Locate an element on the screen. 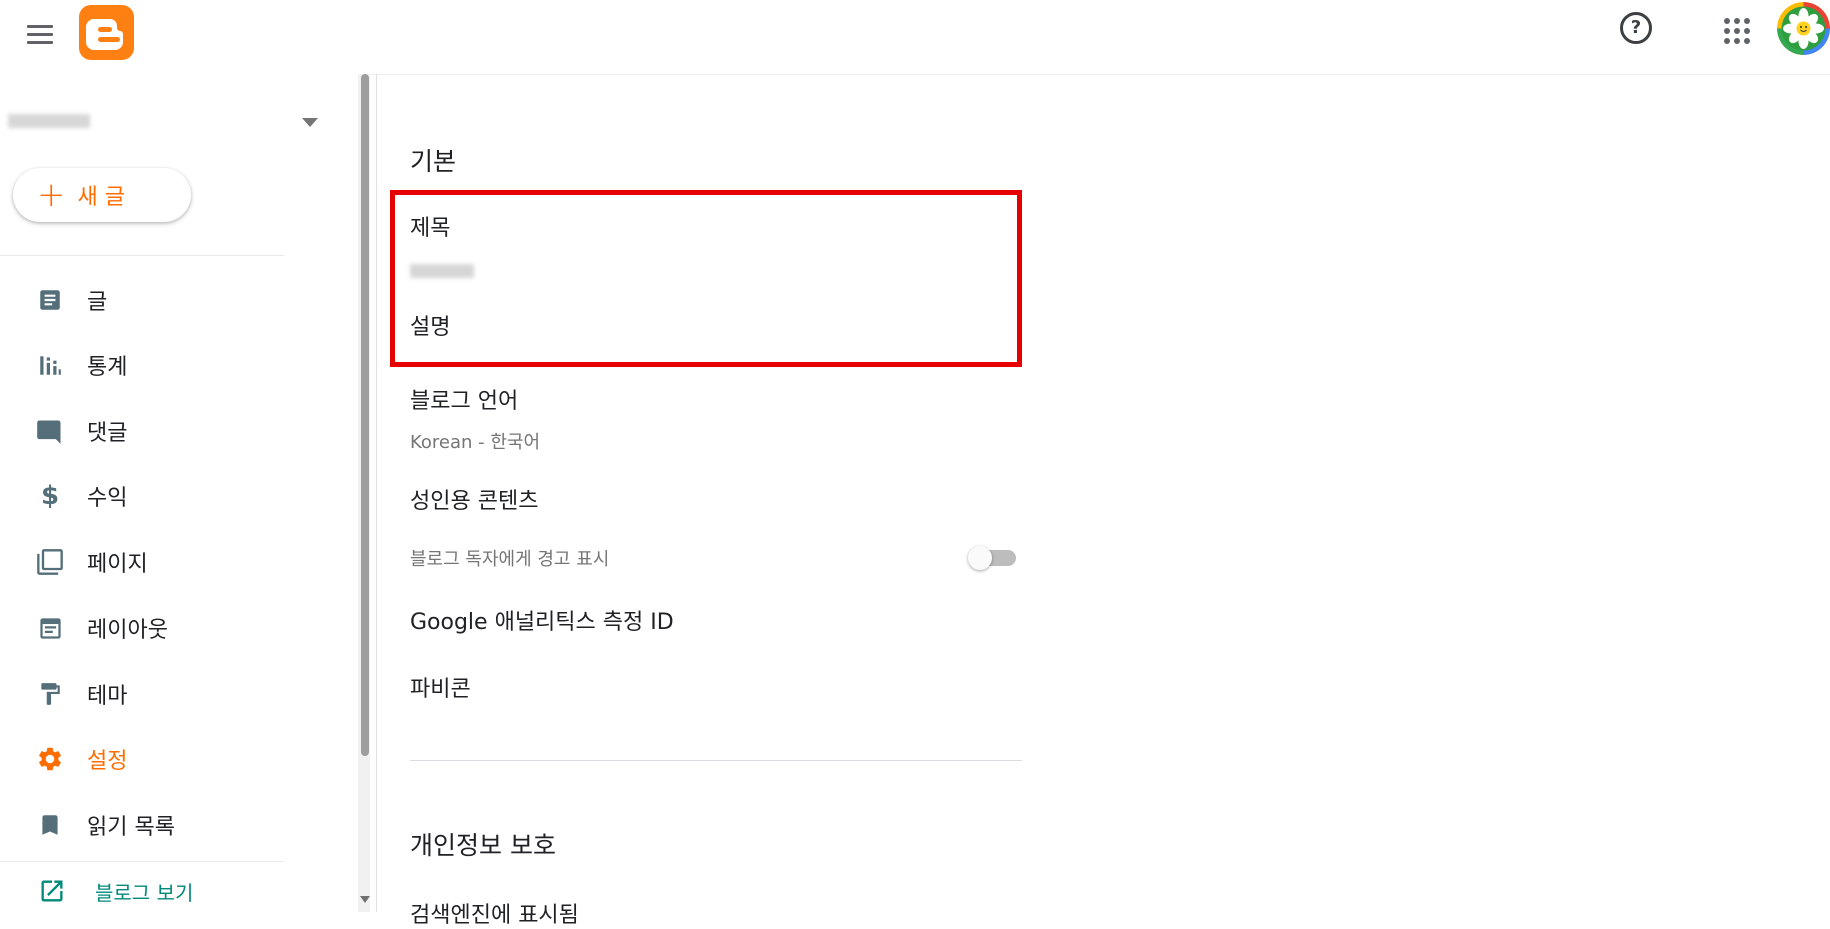 This screenshot has width=1830, height=929. new-post-label: 새 글 is located at coordinates (101, 197).